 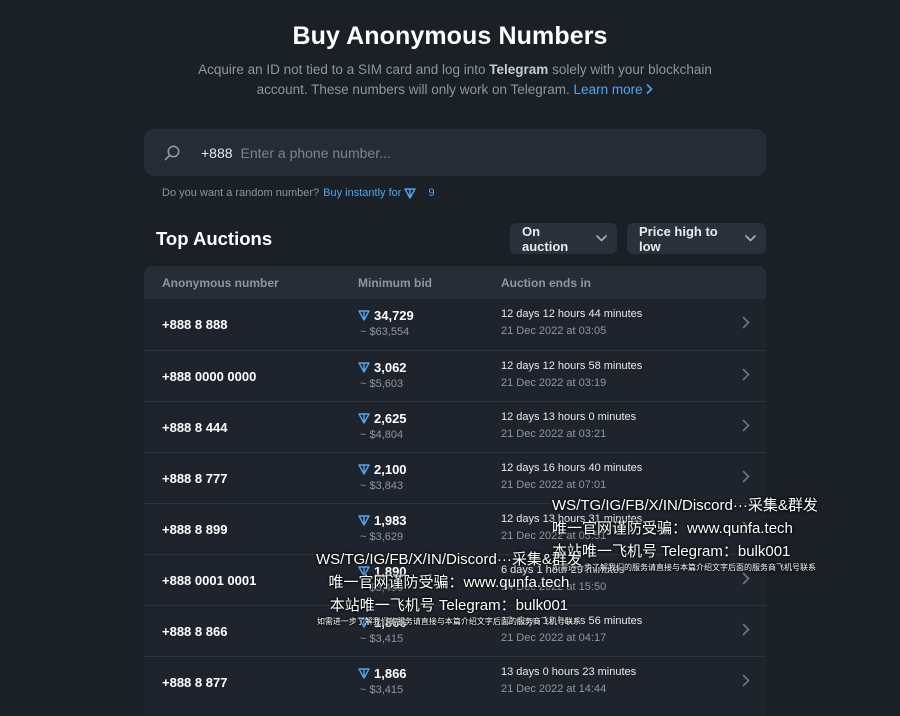 What do you see at coordinates (554, 485) in the screenshot?
I see `auction-ends-date: 21 Dec 2022 at 07:01` at bounding box center [554, 485].